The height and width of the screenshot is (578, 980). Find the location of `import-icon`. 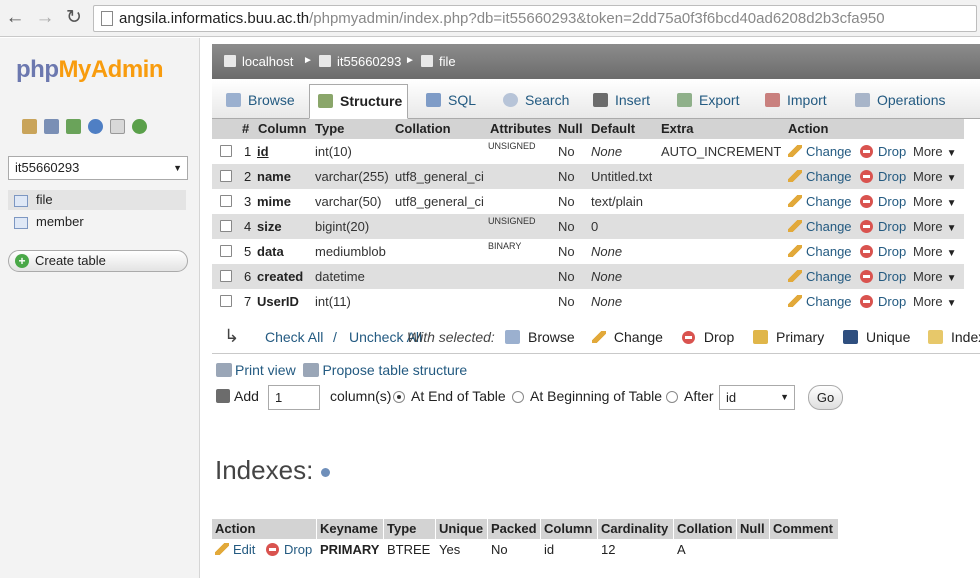

import-icon is located at coordinates (772, 100).